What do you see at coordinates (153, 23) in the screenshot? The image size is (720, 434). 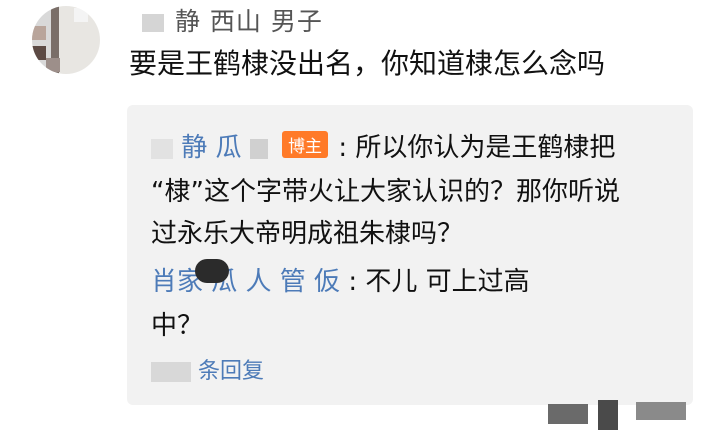 I see `username-blur` at bounding box center [153, 23].